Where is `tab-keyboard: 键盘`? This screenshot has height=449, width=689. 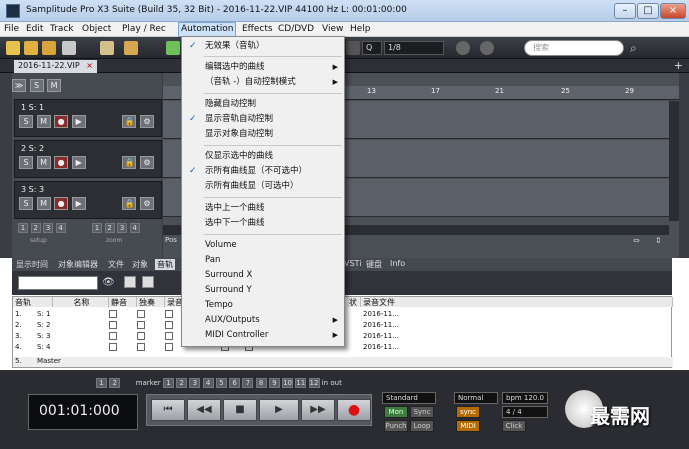
tab-keyboard: 键盘 is located at coordinates (374, 264).